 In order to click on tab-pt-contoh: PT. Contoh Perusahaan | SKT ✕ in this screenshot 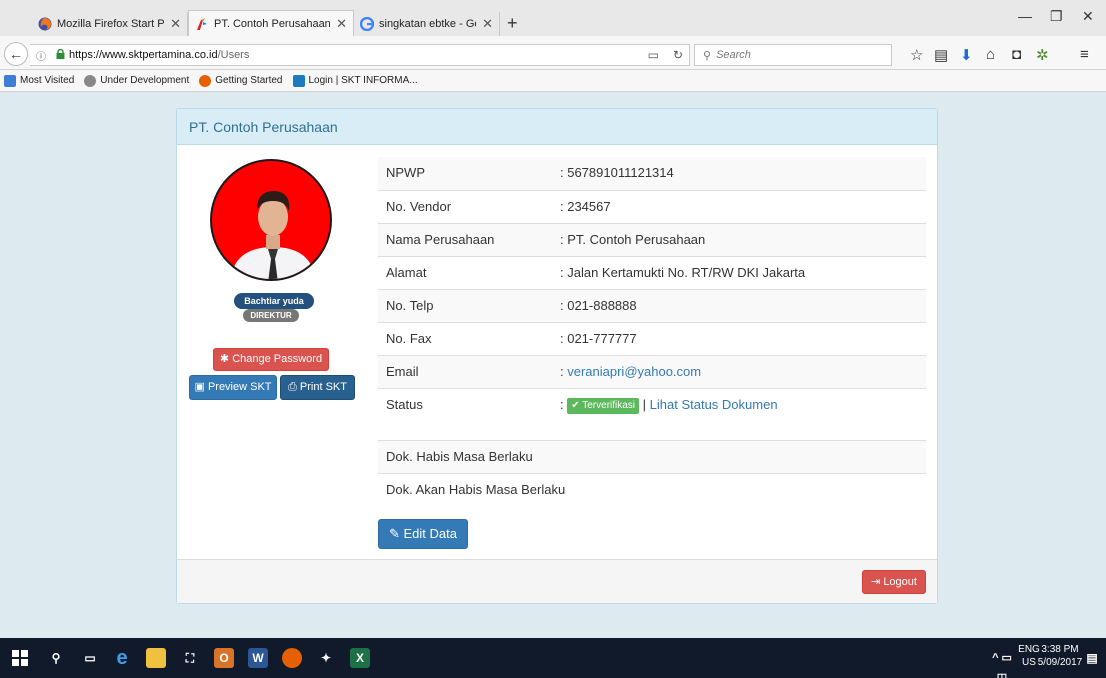, I will do `click(271, 23)`.